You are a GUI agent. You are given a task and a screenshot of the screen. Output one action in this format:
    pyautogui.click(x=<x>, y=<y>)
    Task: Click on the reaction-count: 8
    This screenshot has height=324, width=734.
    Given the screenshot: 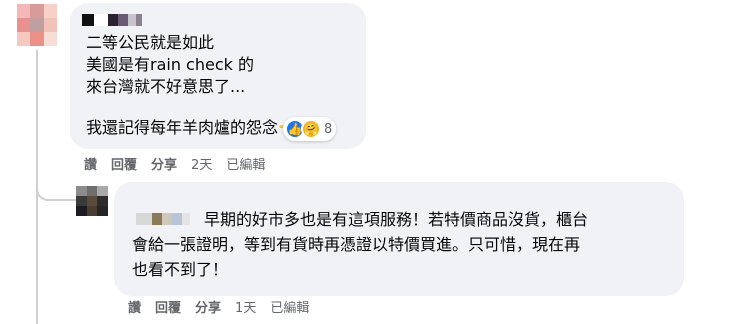 What is the action you would take?
    pyautogui.click(x=328, y=129)
    